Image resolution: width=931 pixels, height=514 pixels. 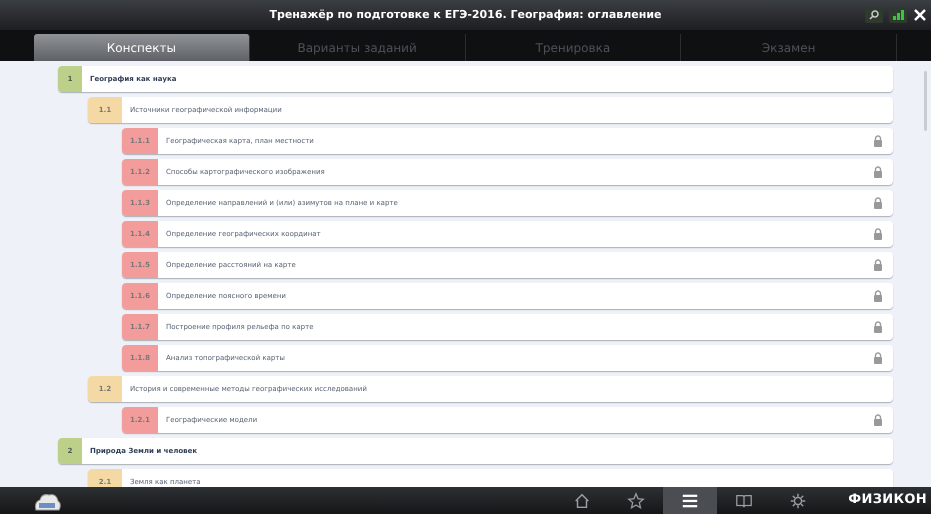 What do you see at coordinates (874, 15) in the screenshot?
I see `search-icon` at bounding box center [874, 15].